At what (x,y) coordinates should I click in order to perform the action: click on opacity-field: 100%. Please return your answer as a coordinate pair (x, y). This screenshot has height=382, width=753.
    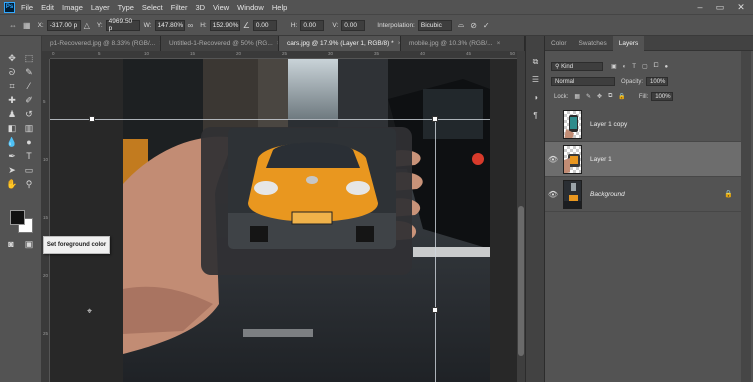
    Looking at the image, I should click on (657, 81).